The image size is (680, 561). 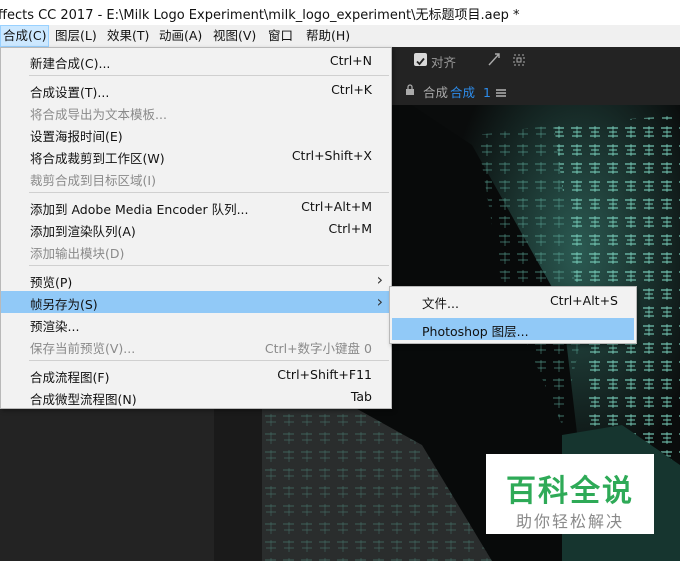 I want to click on menu-item-shortcut: Ctrl+M, so click(x=350, y=228).